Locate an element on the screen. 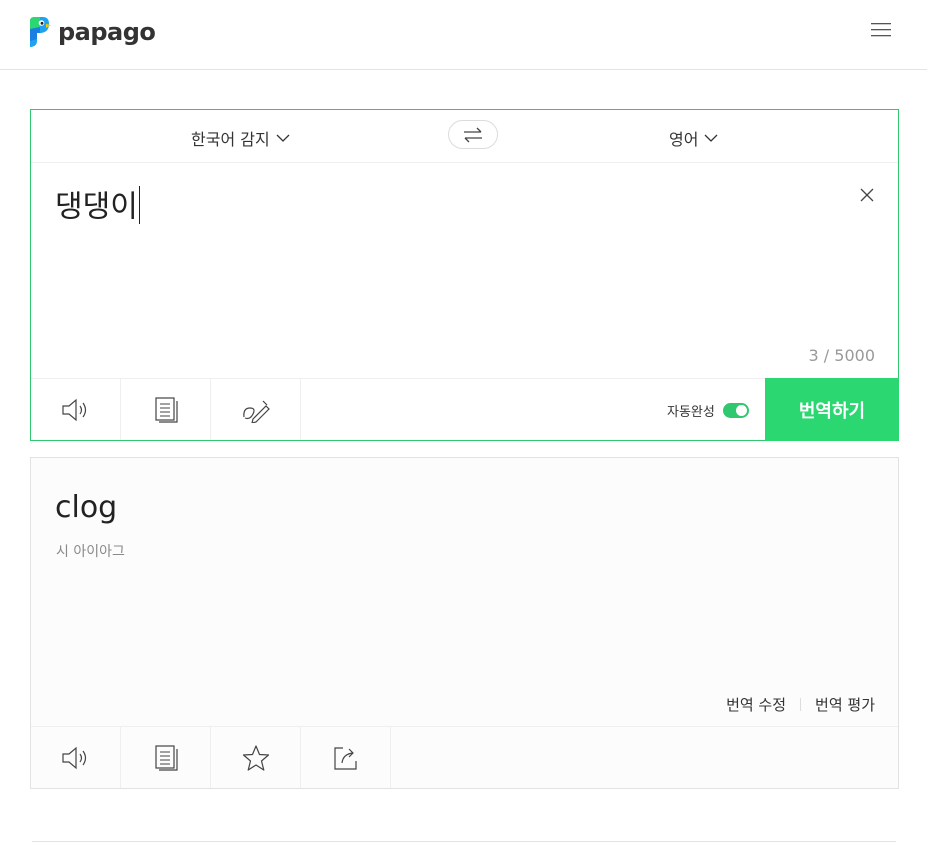  close-icon is located at coordinates (867, 195).